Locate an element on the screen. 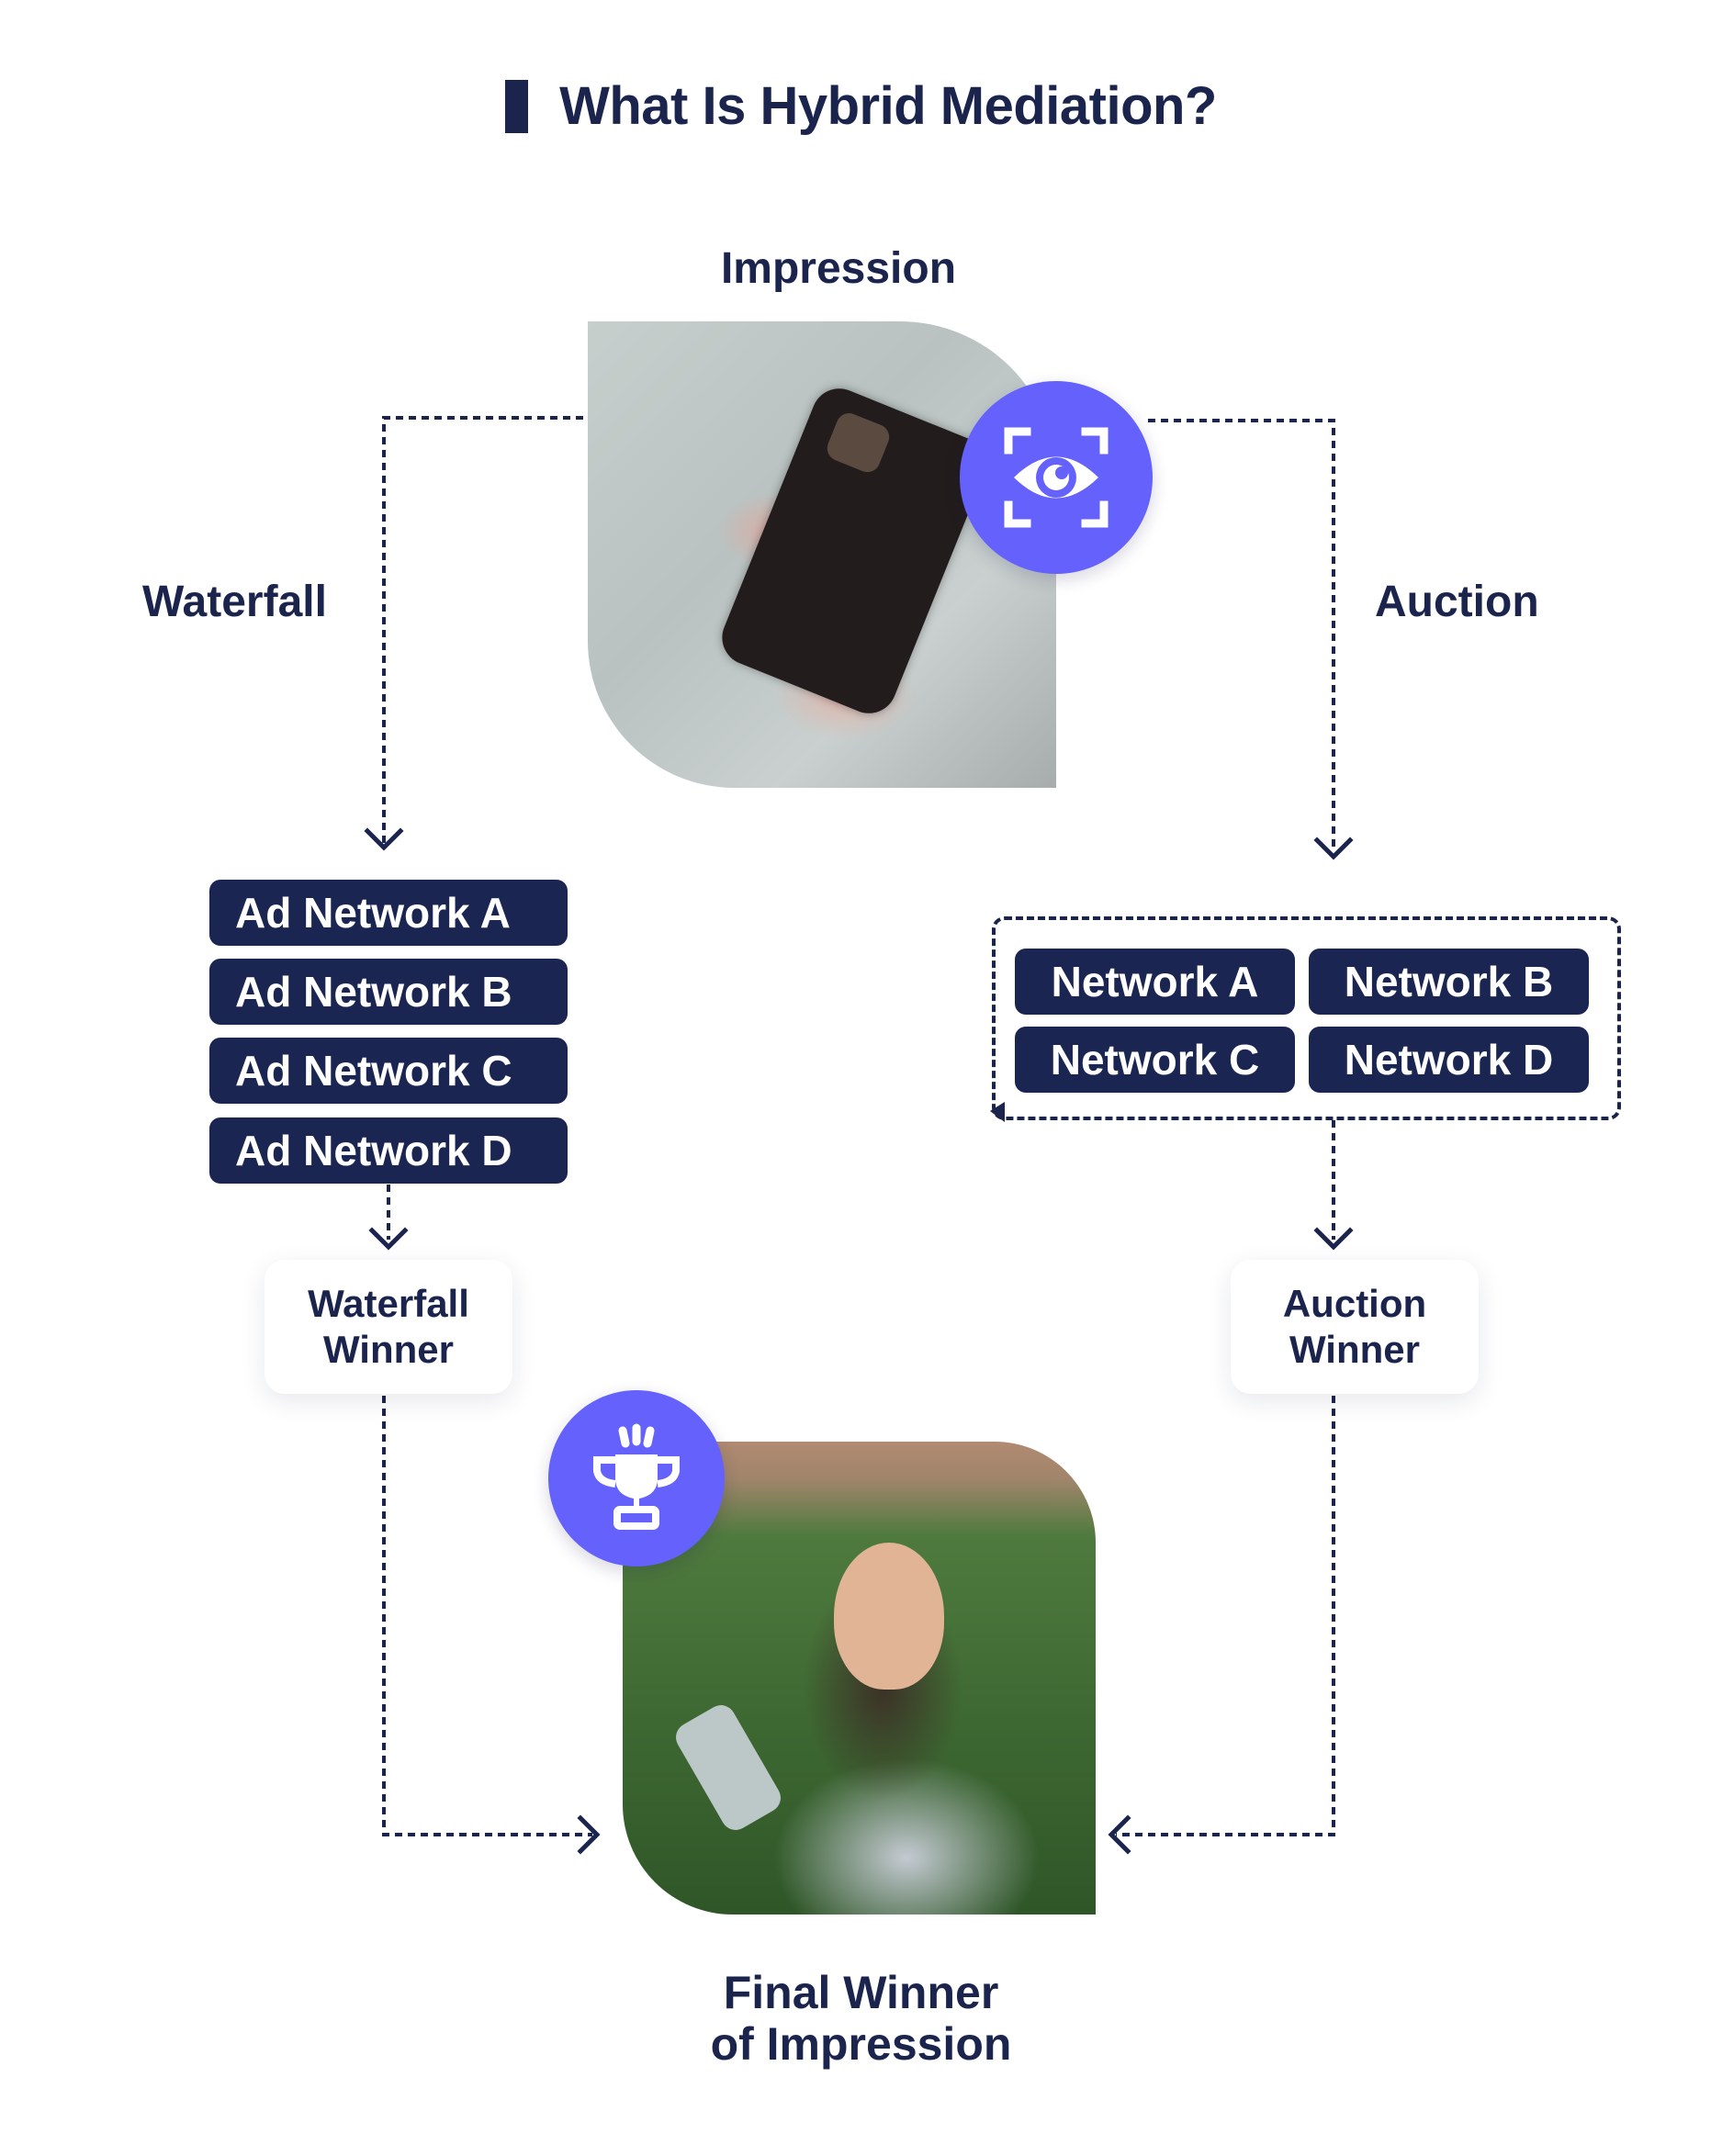 The height and width of the screenshot is (2156, 1722). auction-network-d: Network D is located at coordinates (1449, 1060).